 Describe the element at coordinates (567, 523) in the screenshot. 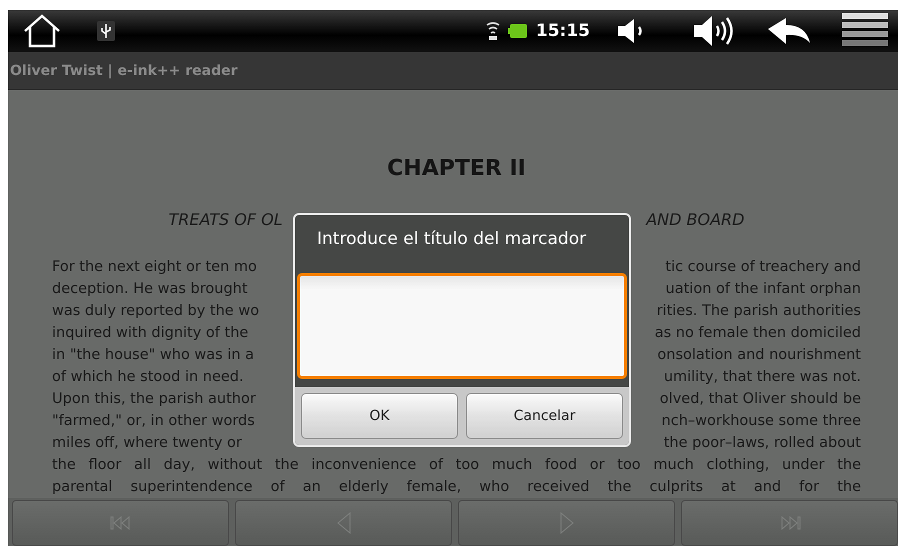

I see `next-icon` at that location.